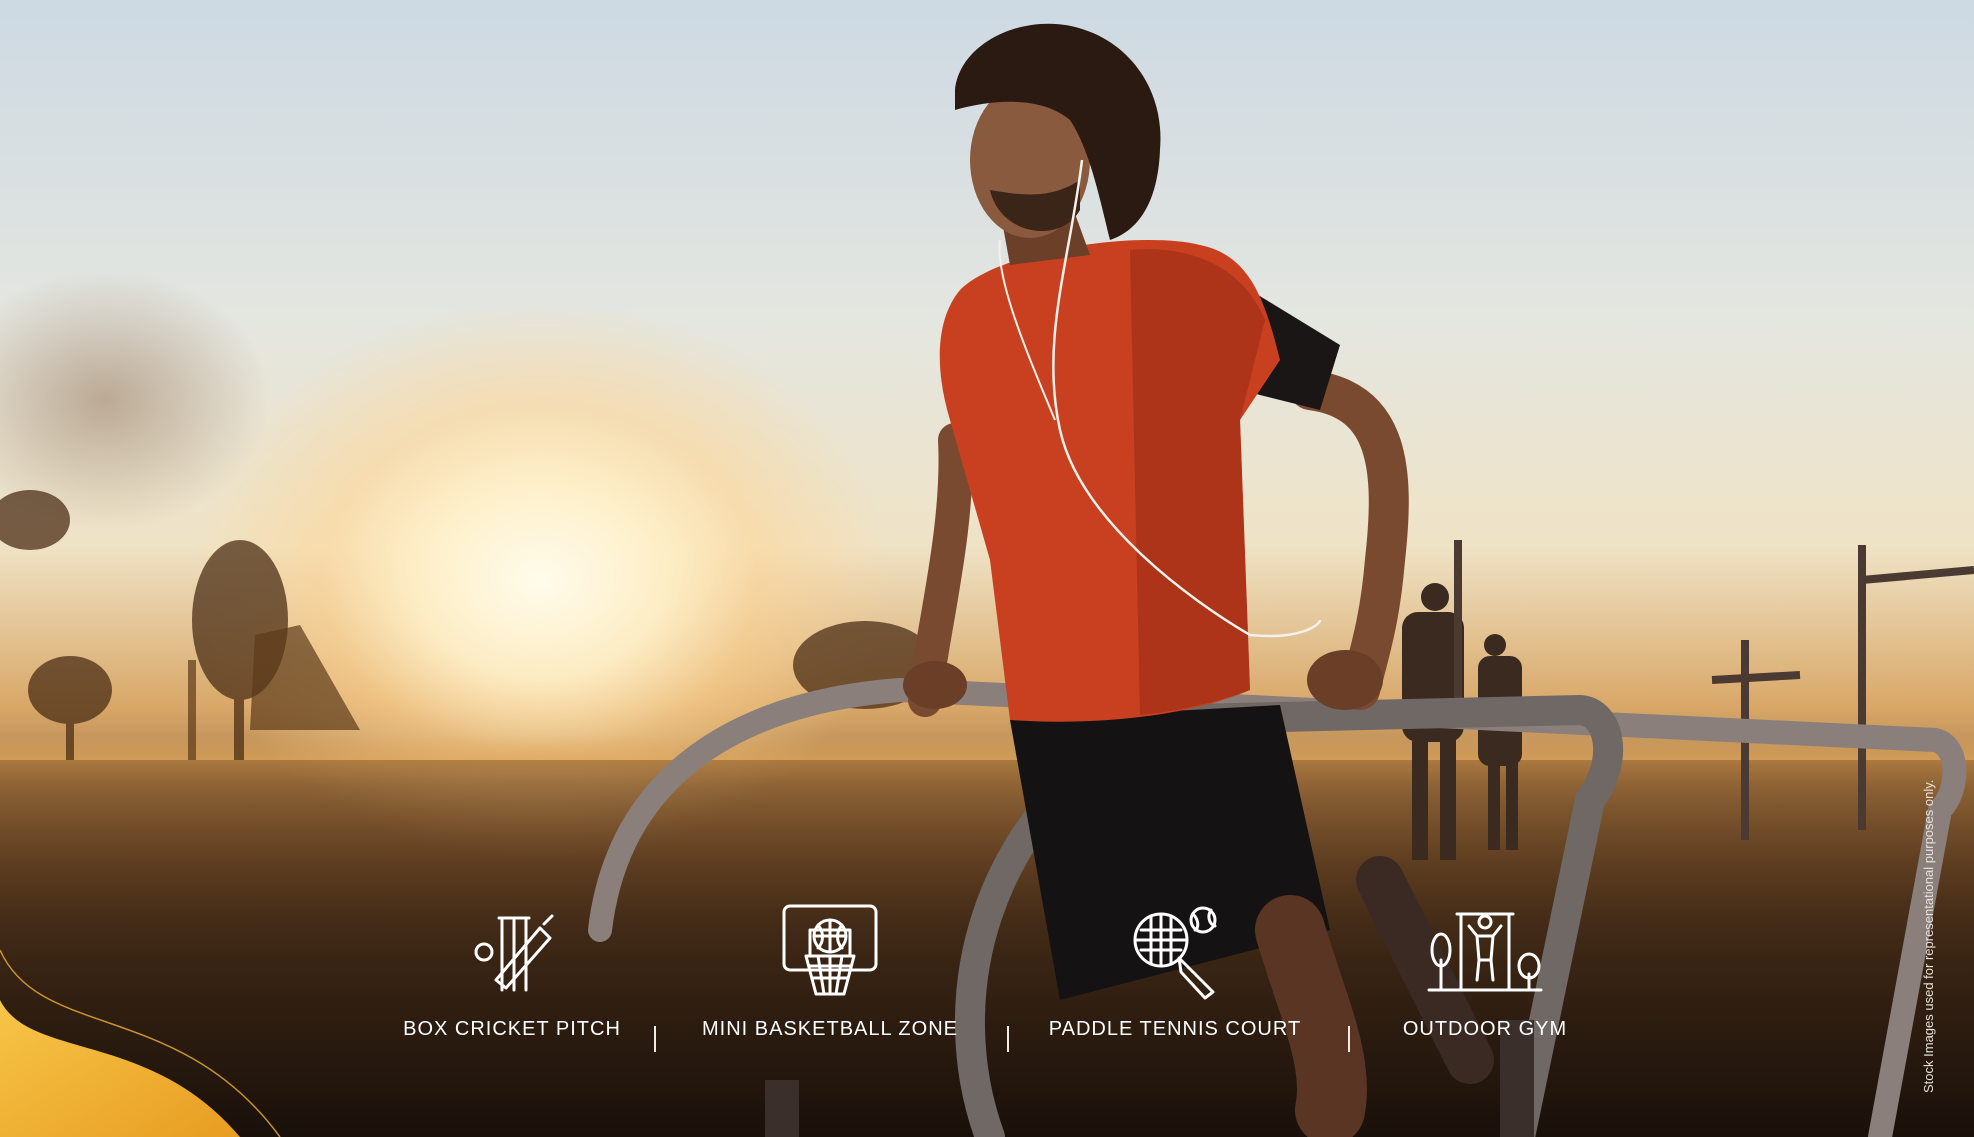  What do you see at coordinates (1175, 953) in the screenshot?
I see `tennis-icon` at bounding box center [1175, 953].